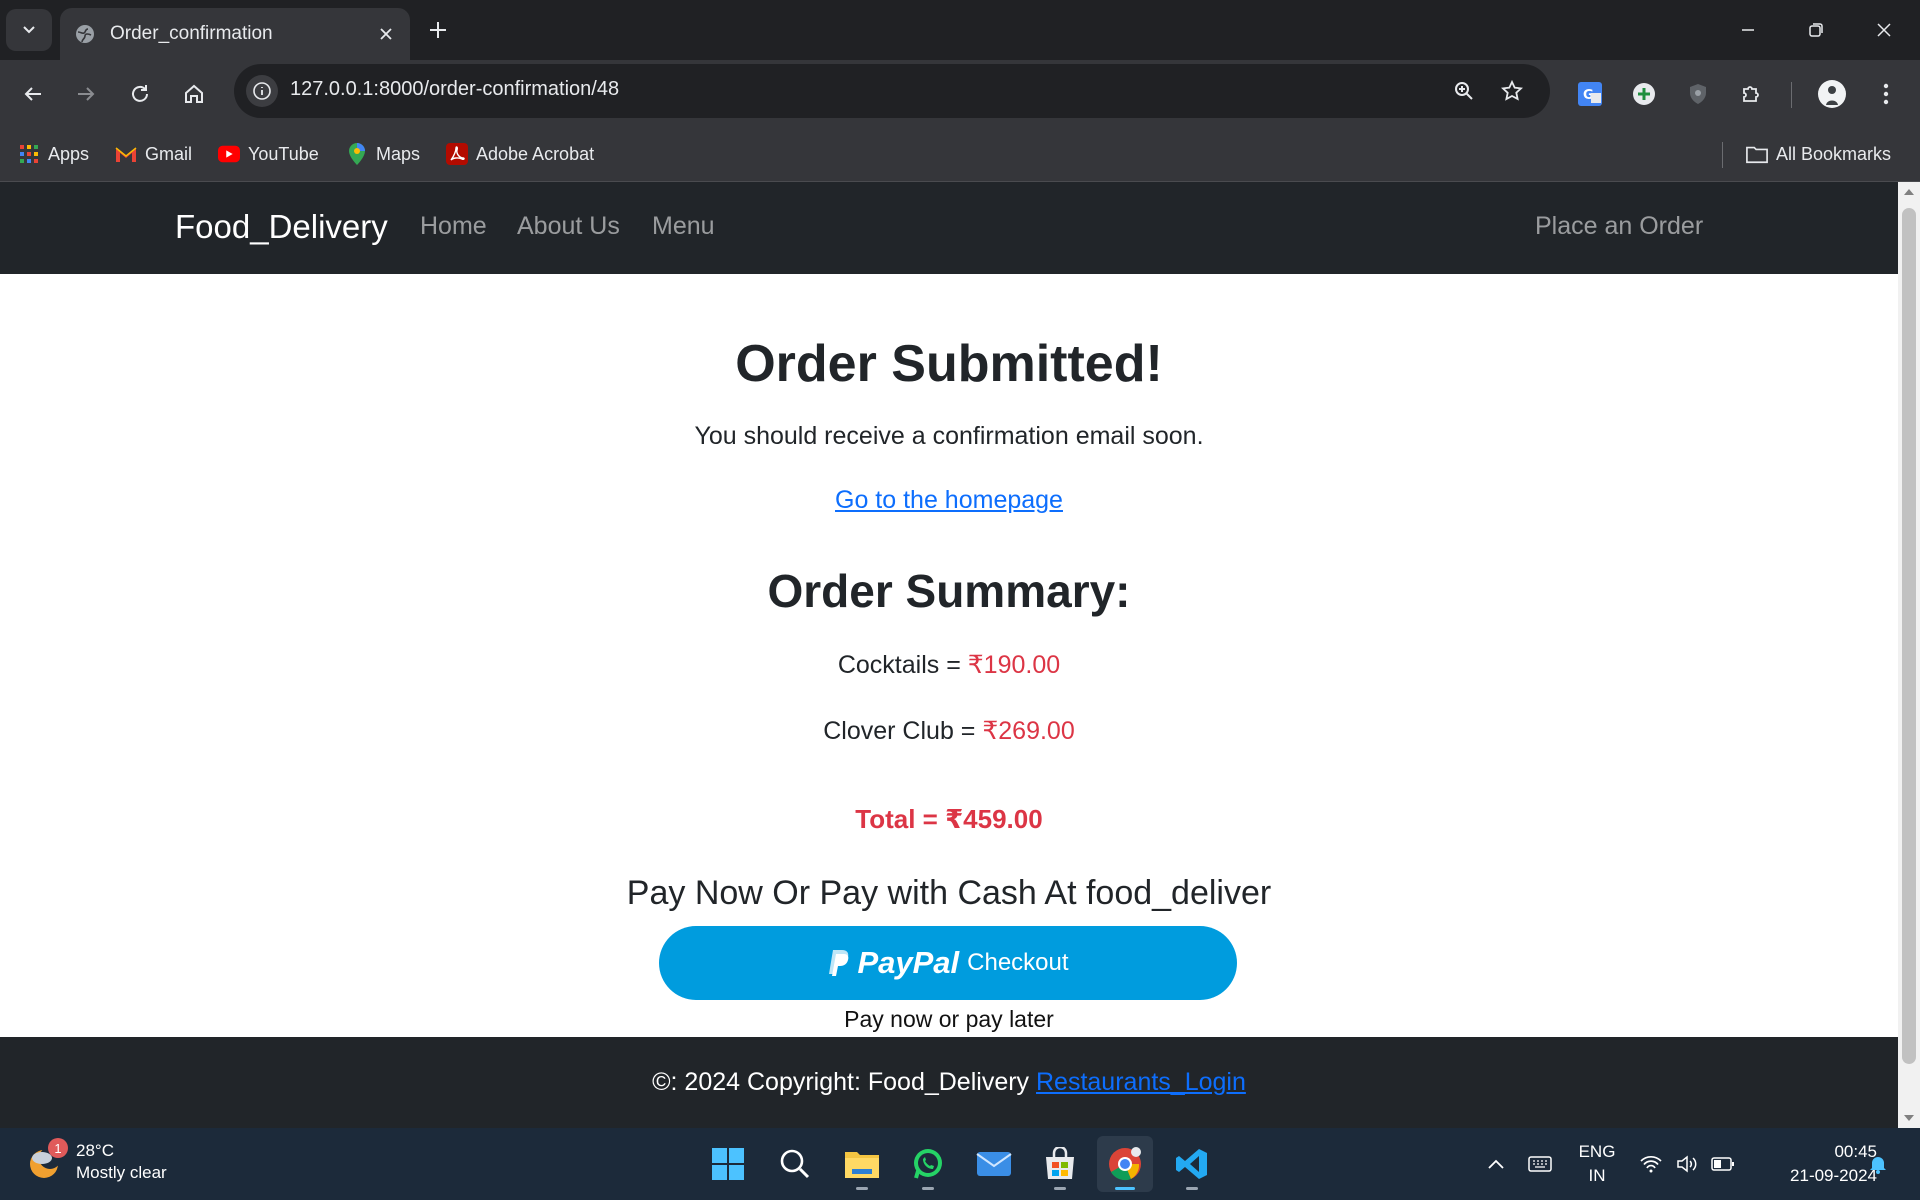  Describe the element at coordinates (33, 94) in the screenshot. I see `back-button` at that location.